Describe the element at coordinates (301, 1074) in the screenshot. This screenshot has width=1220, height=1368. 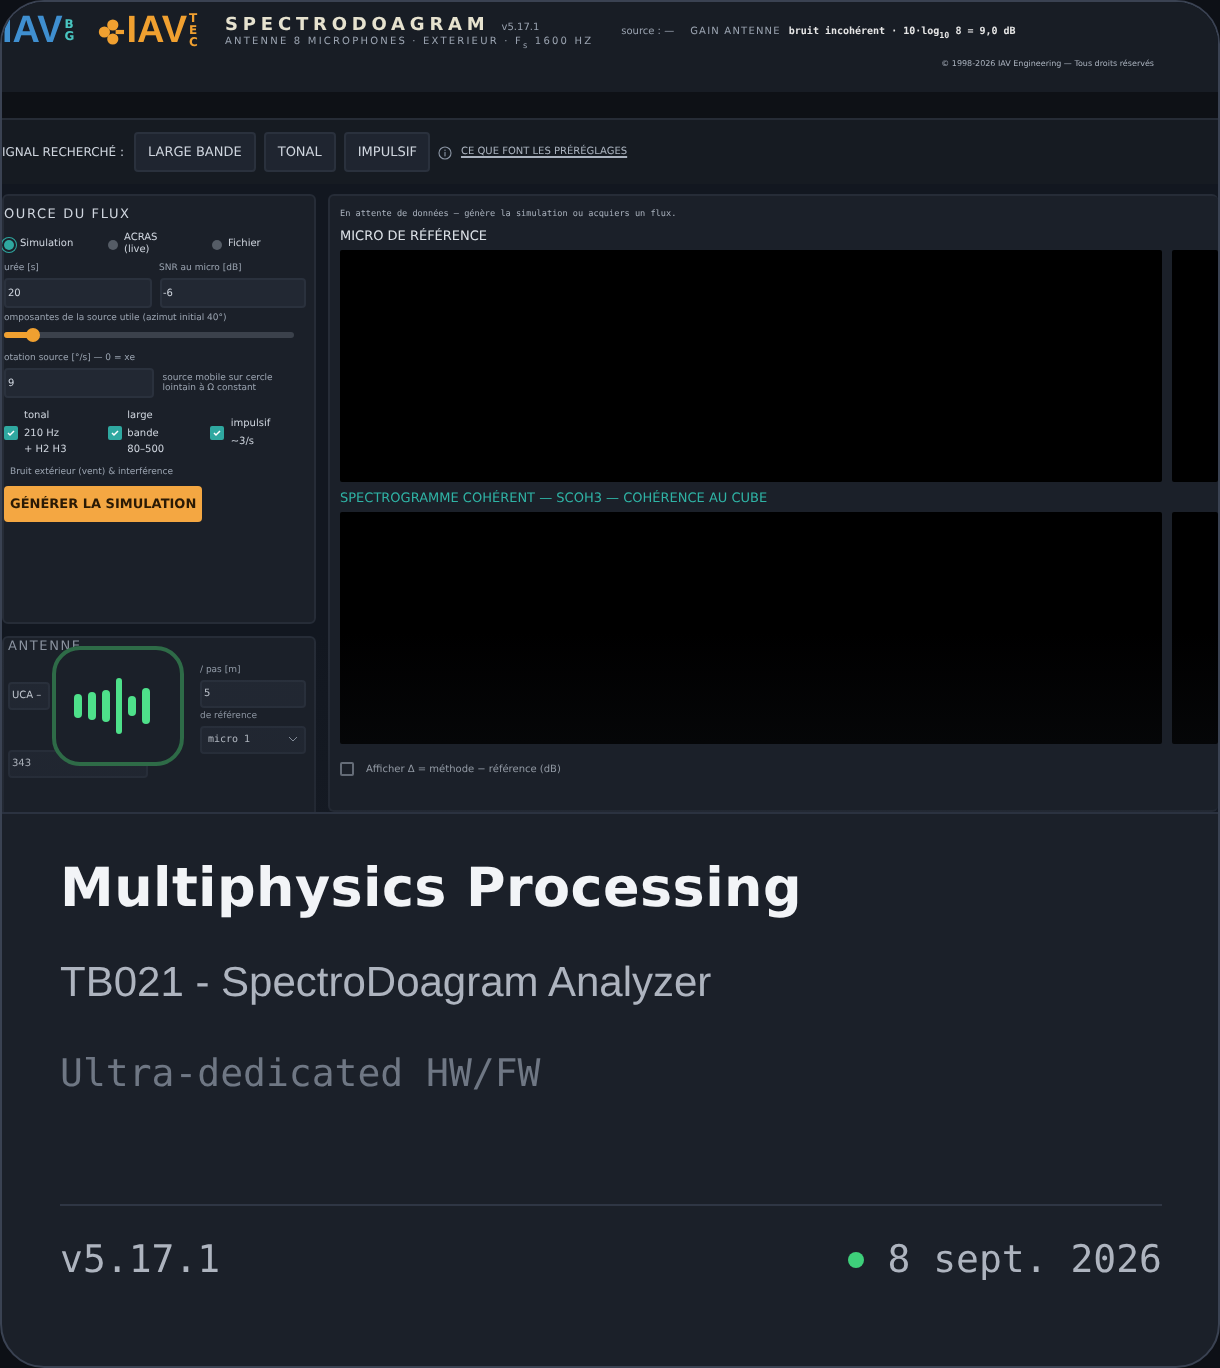
I see `card-tagline: Ultra-dedicated HW/FW` at that location.